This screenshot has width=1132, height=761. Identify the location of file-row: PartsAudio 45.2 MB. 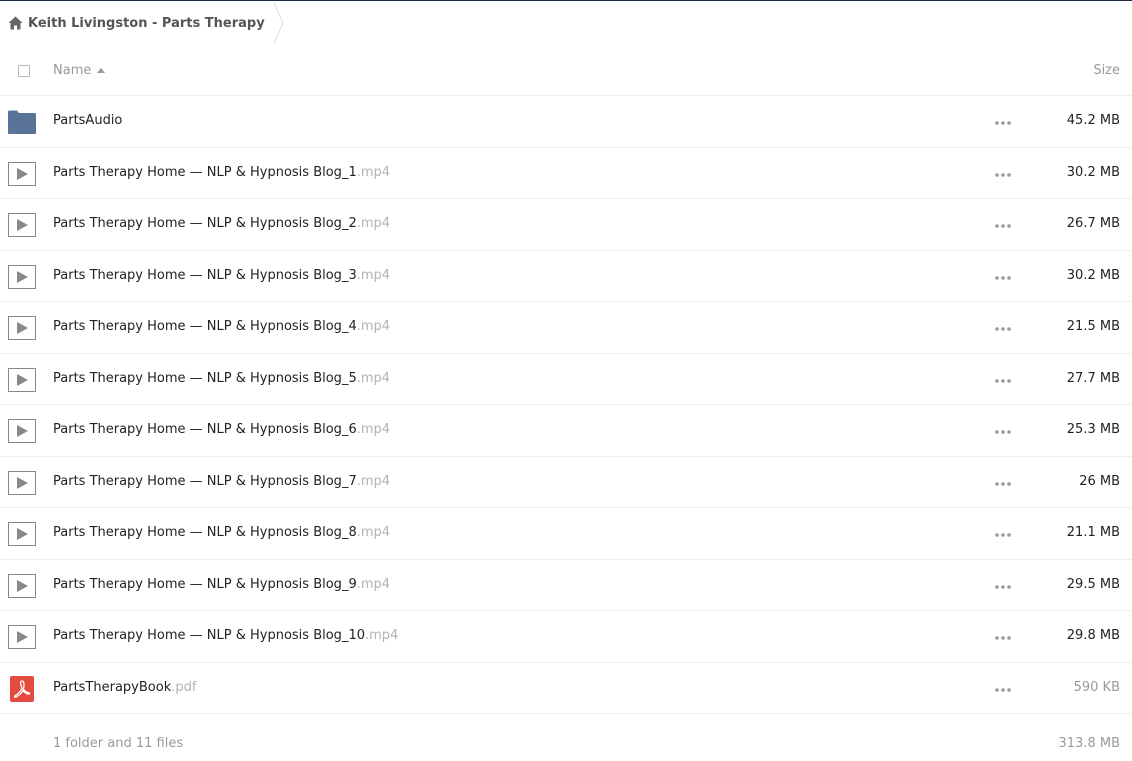
(566, 122).